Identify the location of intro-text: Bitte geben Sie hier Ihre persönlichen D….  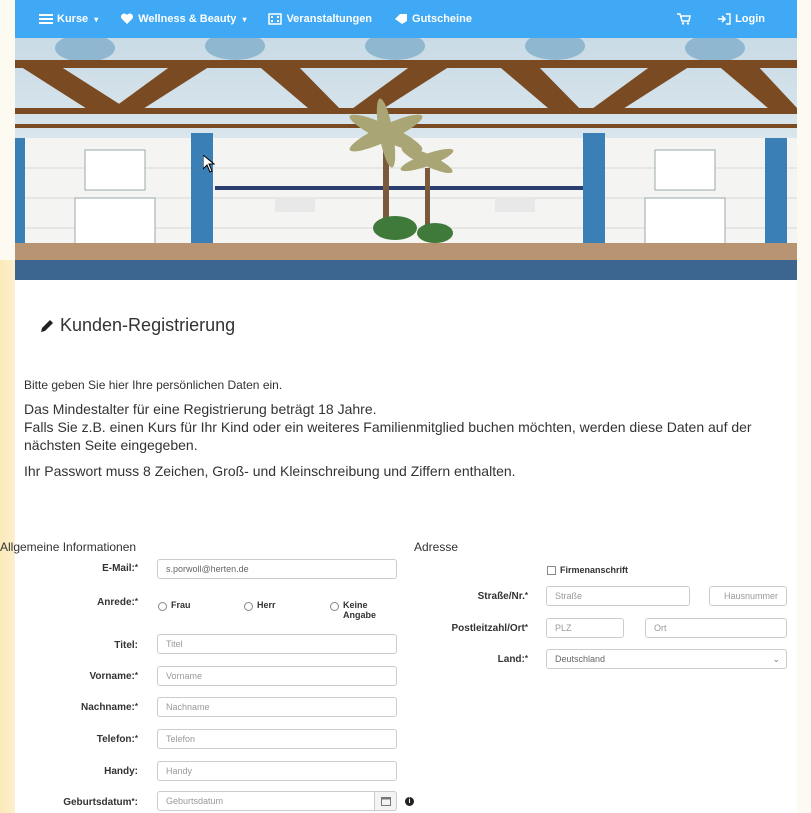
(404, 429).